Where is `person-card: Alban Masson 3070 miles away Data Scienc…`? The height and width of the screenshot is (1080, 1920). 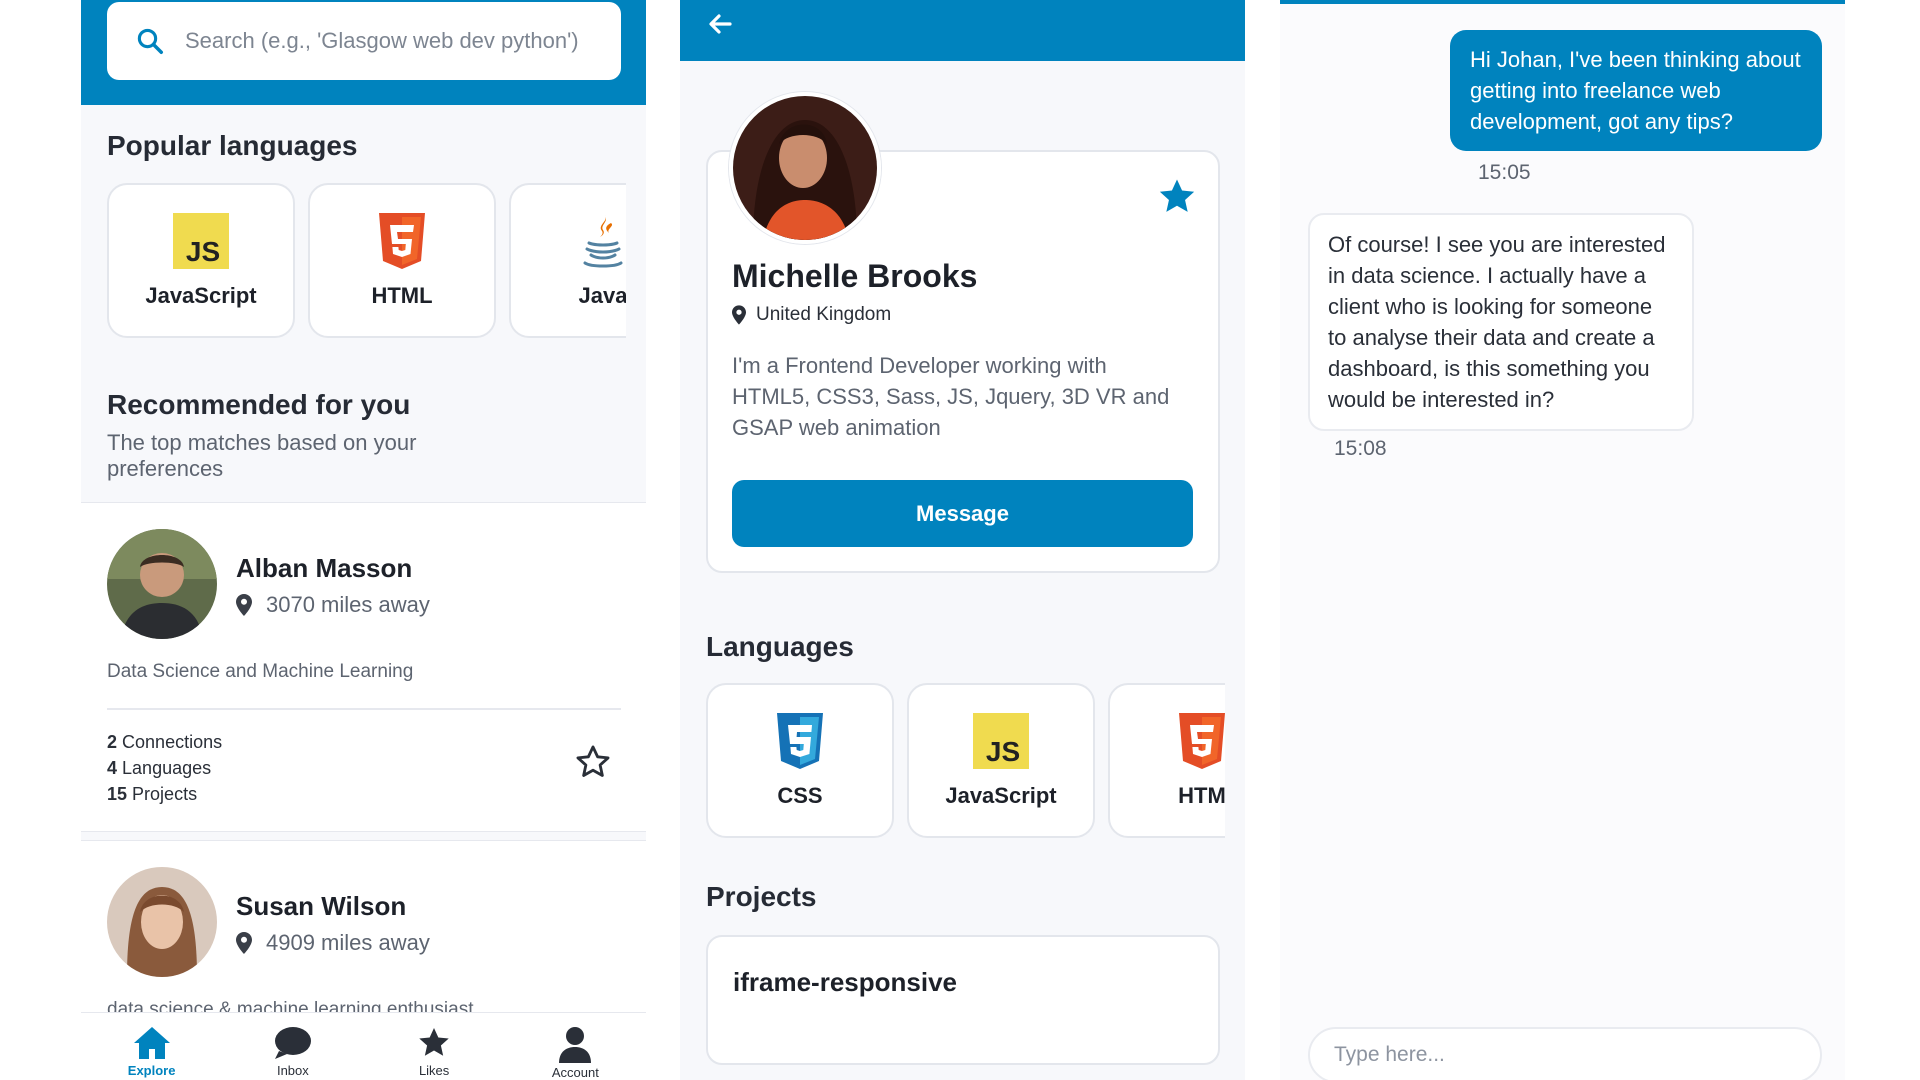
person-card: Alban Masson 3070 miles away Data Scienc… is located at coordinates (363, 667).